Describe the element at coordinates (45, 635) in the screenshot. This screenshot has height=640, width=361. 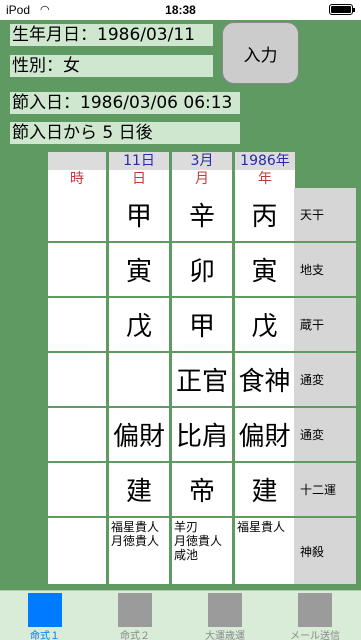
I see `tab-label: 命式１` at that location.